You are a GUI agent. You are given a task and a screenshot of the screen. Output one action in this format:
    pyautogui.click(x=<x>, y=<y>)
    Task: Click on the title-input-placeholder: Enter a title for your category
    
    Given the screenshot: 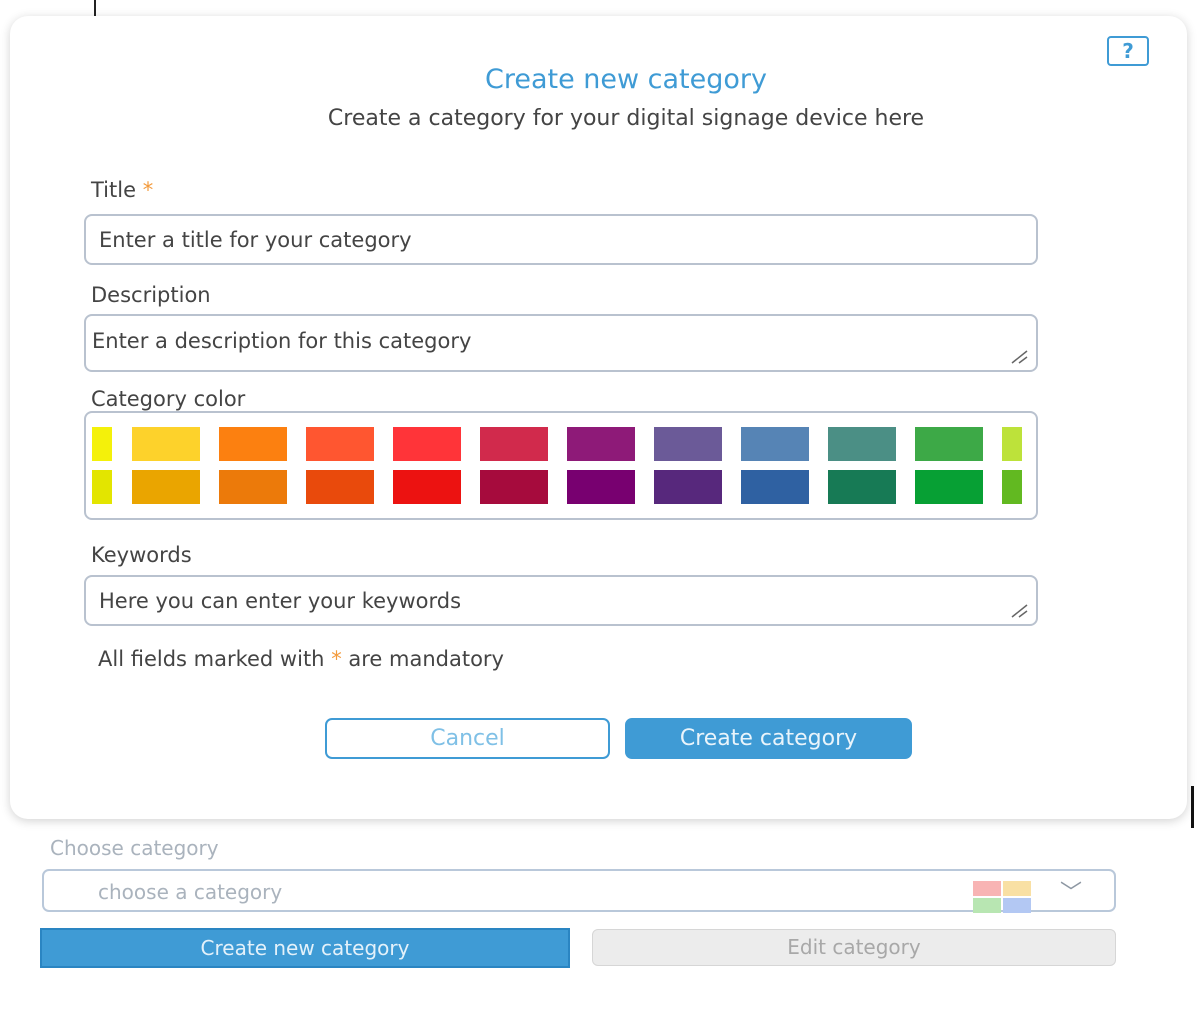 What is the action you would take?
    pyautogui.click(x=255, y=239)
    